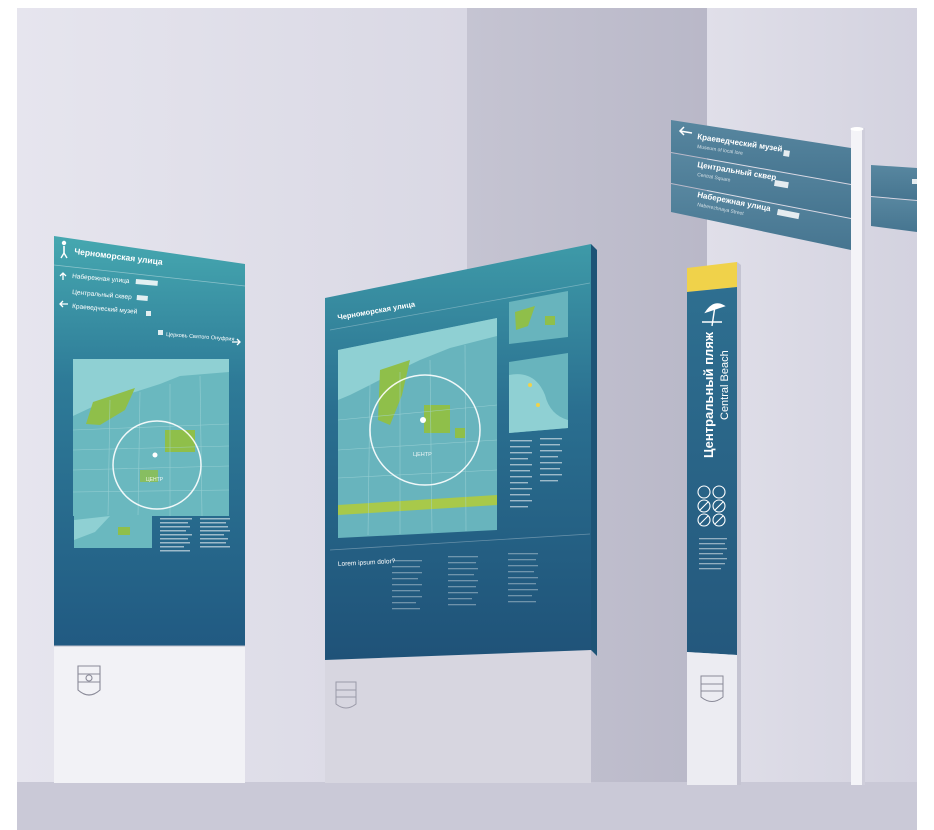  What do you see at coordinates (538, 393) in the screenshot?
I see `center-side-map-bottom` at bounding box center [538, 393].